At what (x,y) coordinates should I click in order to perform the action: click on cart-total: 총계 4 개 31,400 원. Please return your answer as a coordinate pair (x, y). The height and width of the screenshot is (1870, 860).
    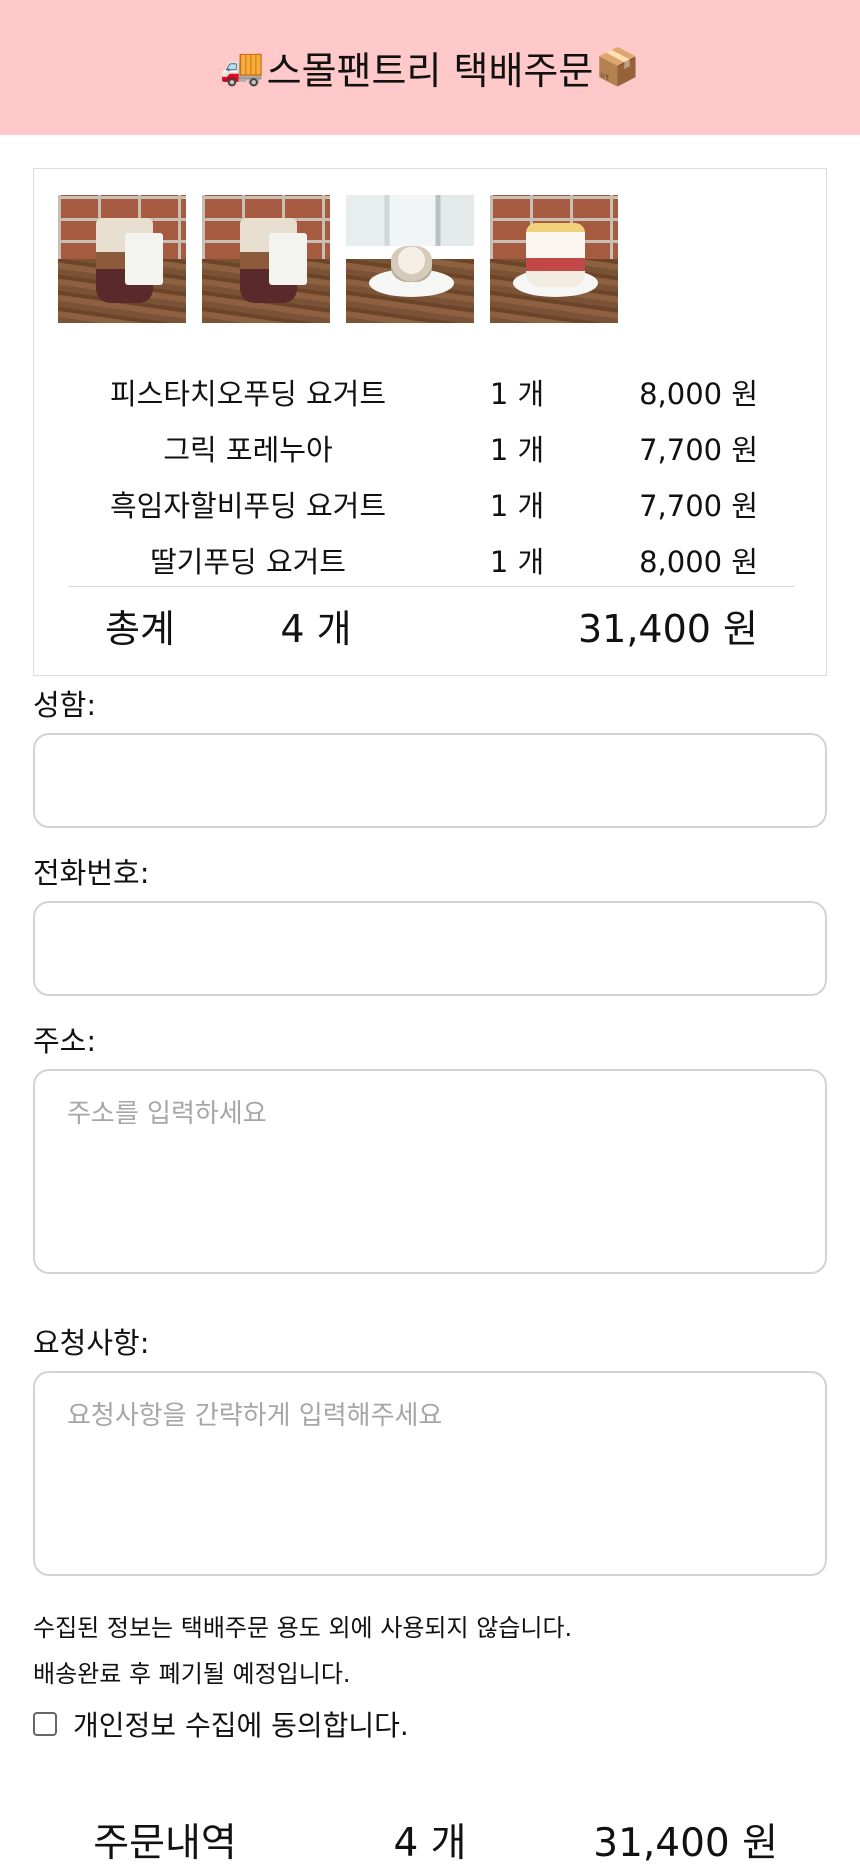
    Looking at the image, I should click on (430, 625).